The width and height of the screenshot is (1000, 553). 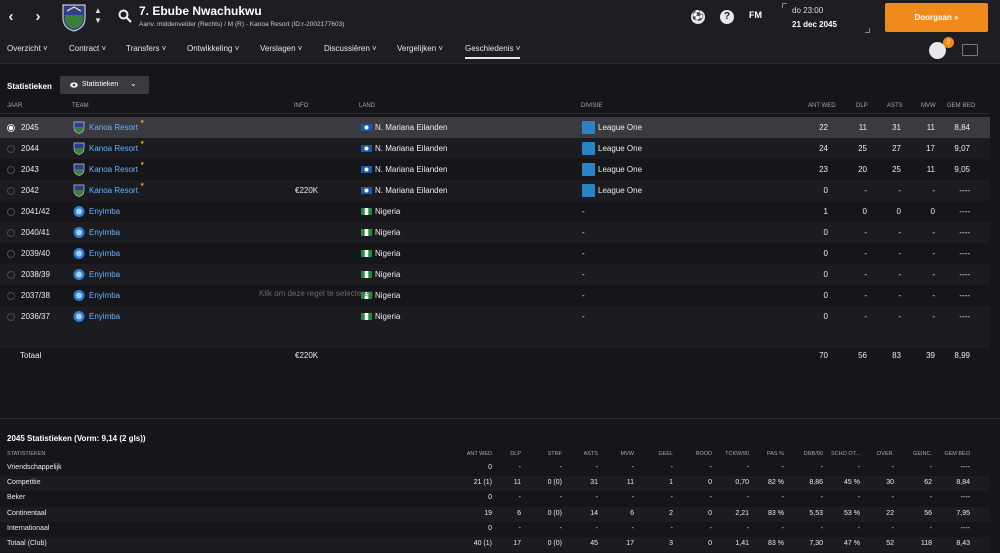 What do you see at coordinates (970, 50) in the screenshot?
I see `screen-icon` at bounding box center [970, 50].